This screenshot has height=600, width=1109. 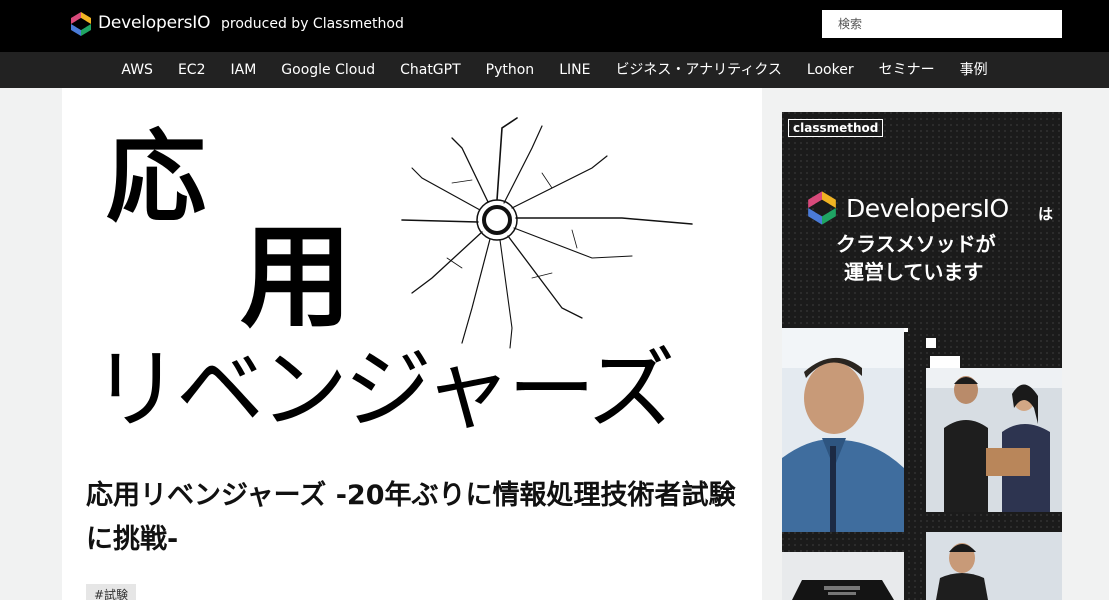 I want to click on nav-item-seminar: セミナー, so click(x=906, y=70).